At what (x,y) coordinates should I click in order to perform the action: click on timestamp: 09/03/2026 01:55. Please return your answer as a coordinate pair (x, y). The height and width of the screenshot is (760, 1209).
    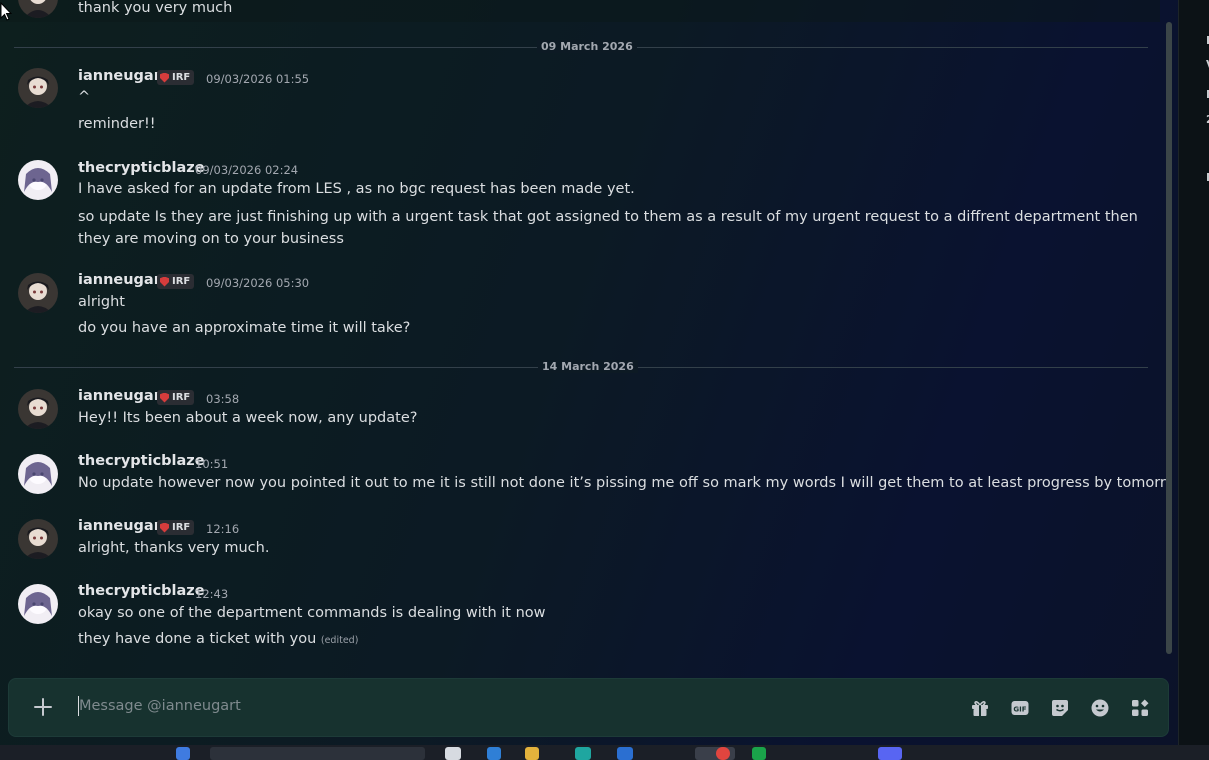
    Looking at the image, I should click on (257, 79).